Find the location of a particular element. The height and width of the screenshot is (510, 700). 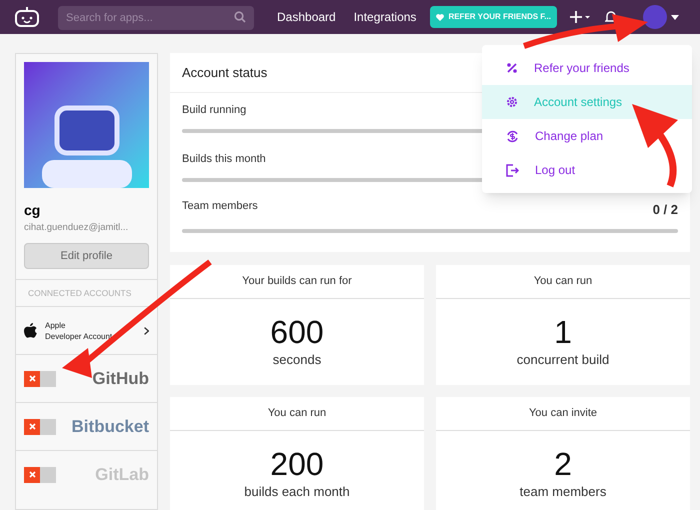

nav-link: Integrations is located at coordinates (385, 17).